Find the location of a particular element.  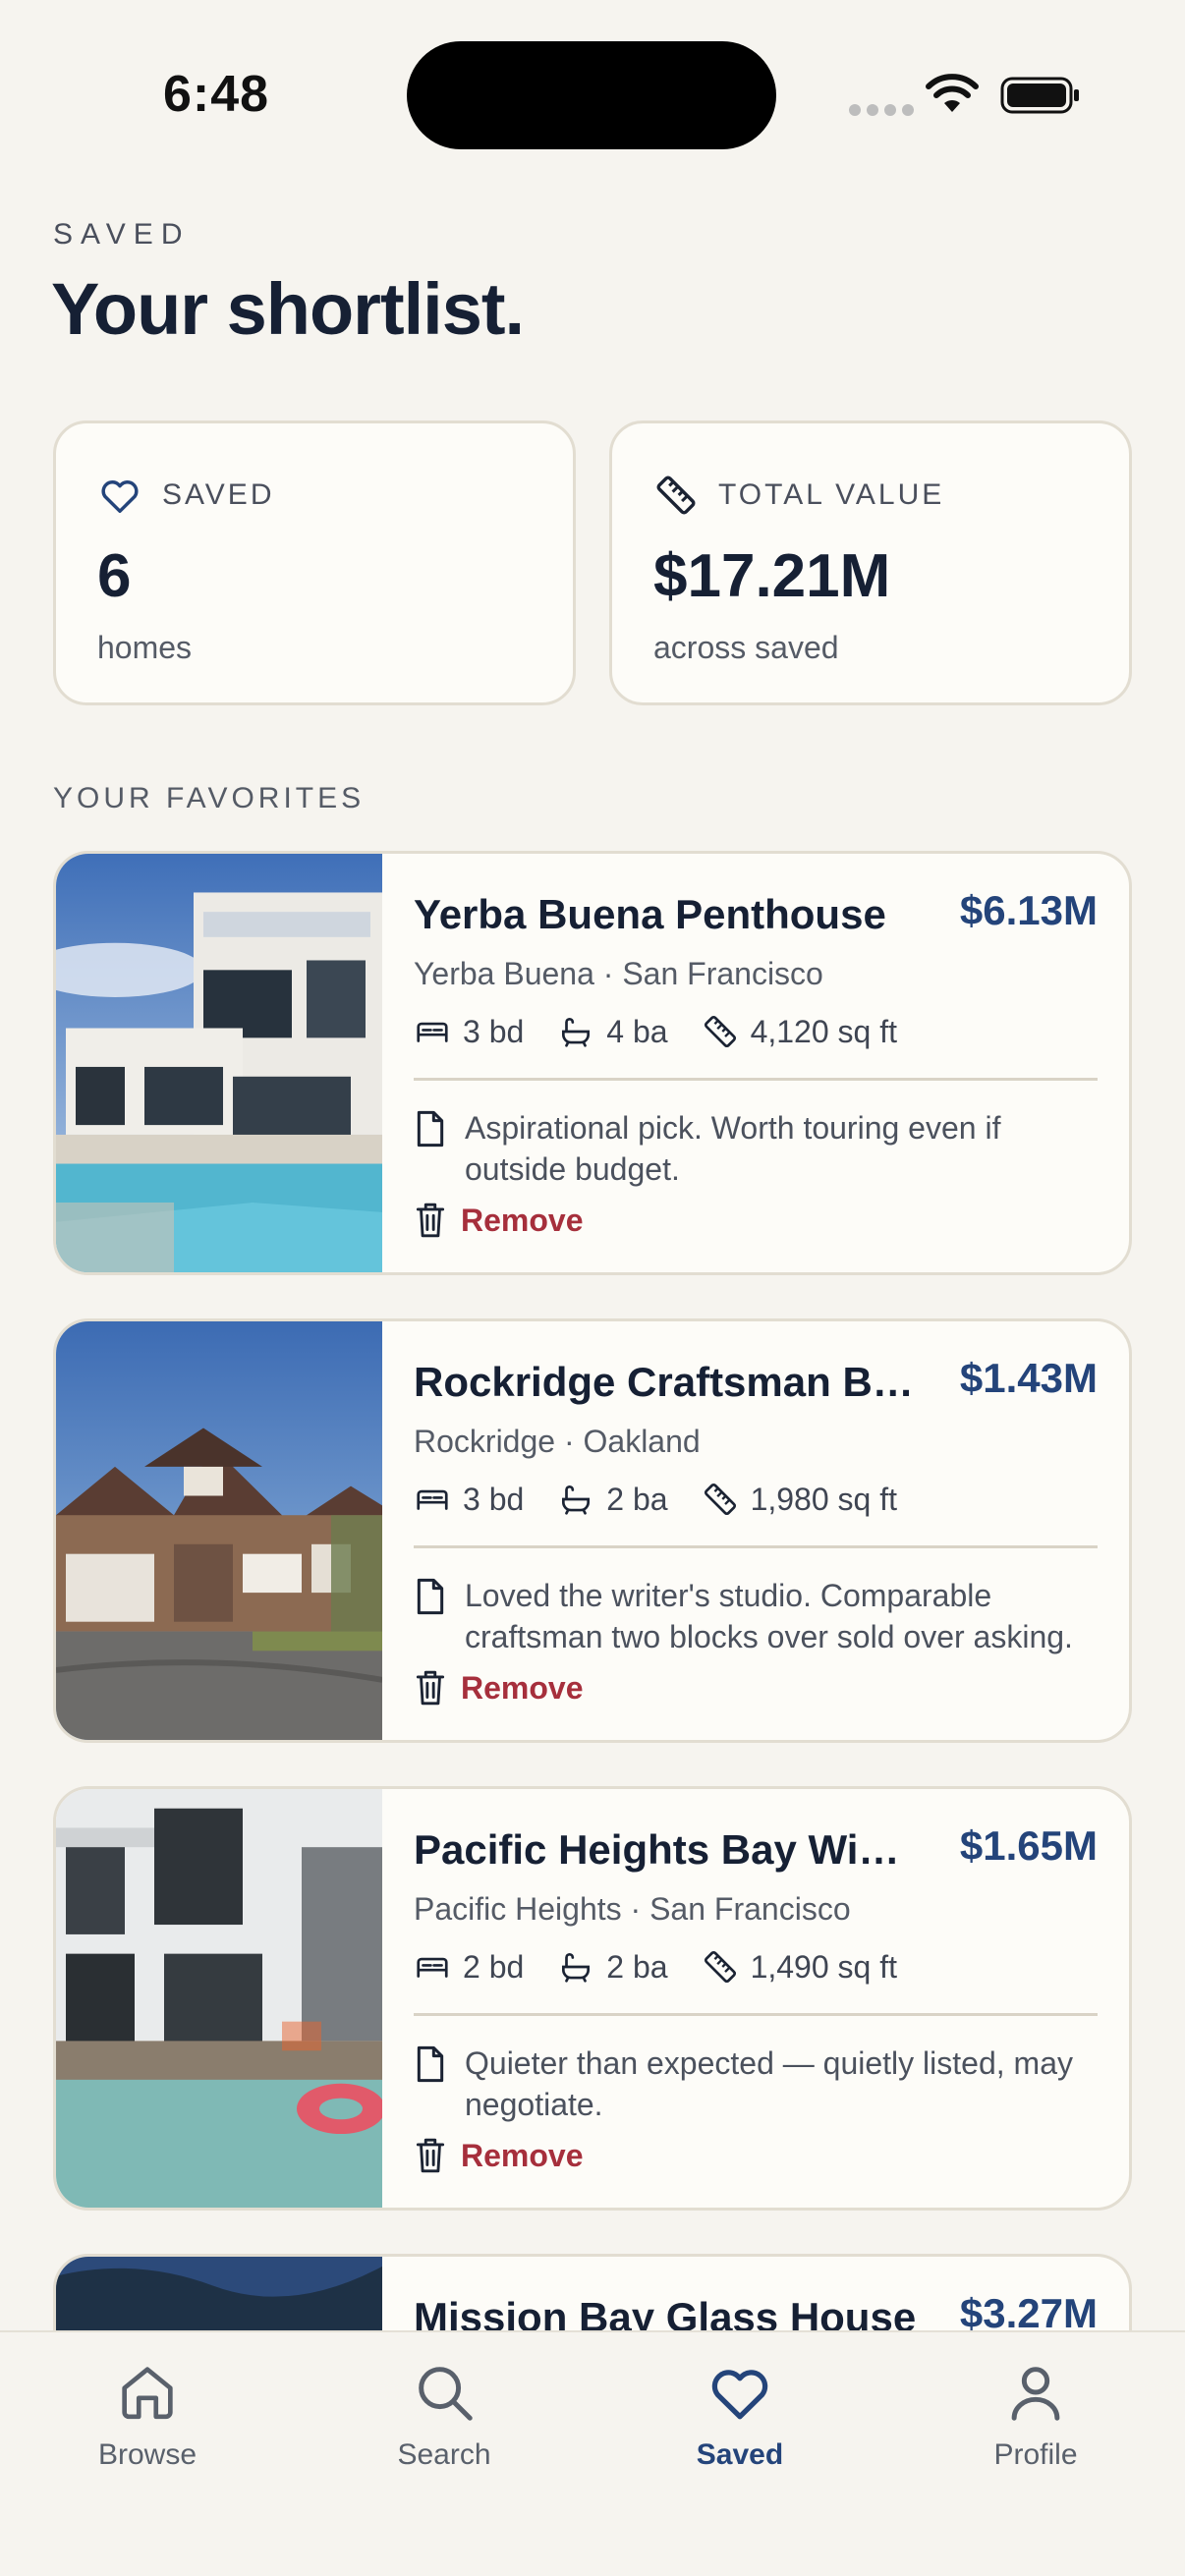

stat-label: SAVED is located at coordinates (219, 494).